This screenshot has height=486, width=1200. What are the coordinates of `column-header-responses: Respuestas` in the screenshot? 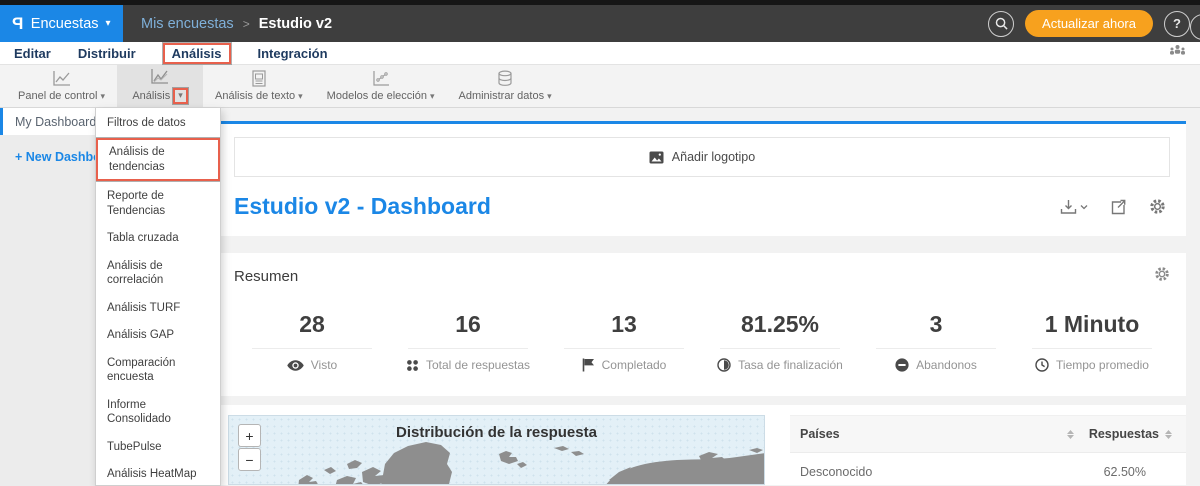 It's located at (1124, 434).